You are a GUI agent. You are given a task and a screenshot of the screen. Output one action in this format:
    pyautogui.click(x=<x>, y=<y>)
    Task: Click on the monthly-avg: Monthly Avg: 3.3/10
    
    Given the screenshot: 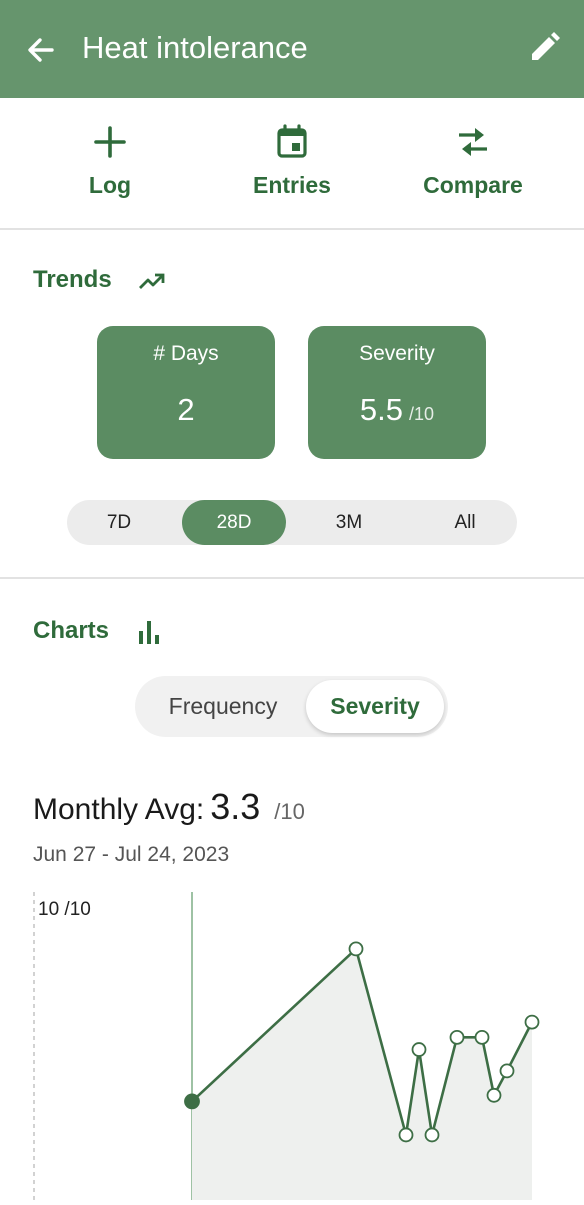 What is the action you would take?
    pyautogui.click(x=169, y=807)
    